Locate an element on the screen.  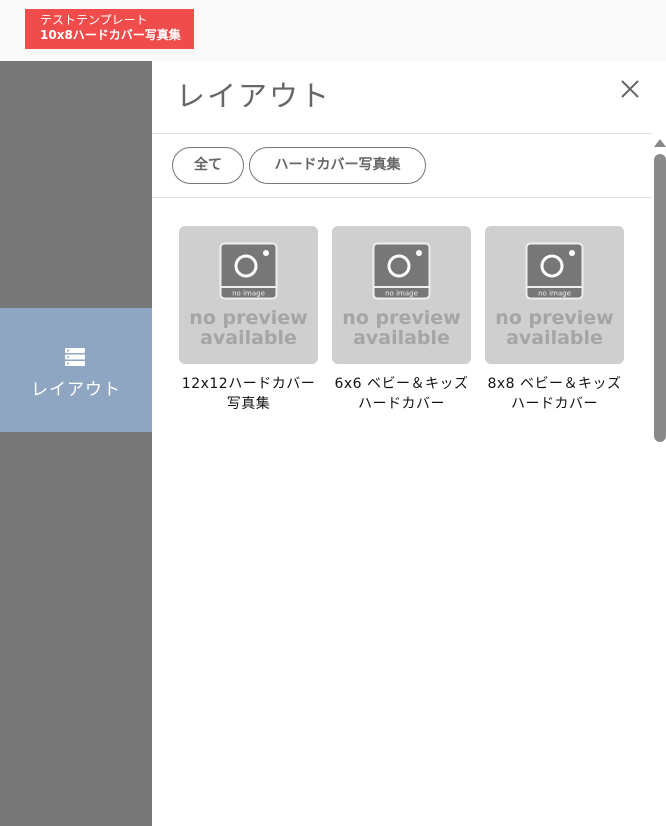
project-product-name: 10x8ハードカバー写真集 is located at coordinates (110, 35).